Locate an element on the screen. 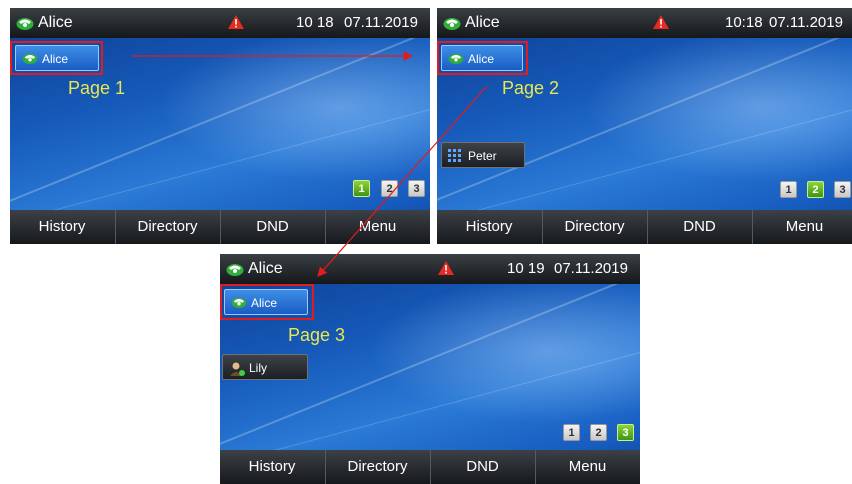 This screenshot has height=484, width=852. line-key-lily: Lily is located at coordinates (265, 367).